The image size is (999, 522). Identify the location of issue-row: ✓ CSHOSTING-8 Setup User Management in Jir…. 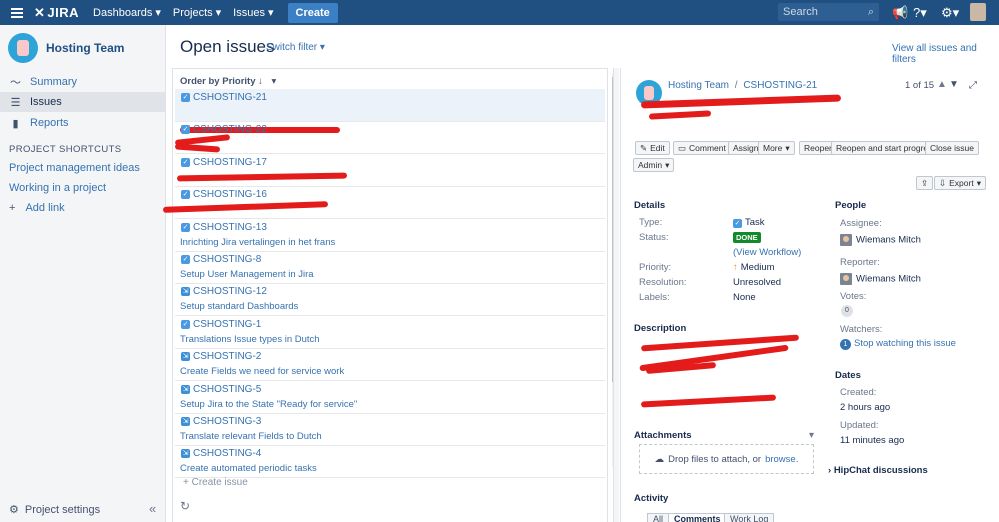
(390, 267).